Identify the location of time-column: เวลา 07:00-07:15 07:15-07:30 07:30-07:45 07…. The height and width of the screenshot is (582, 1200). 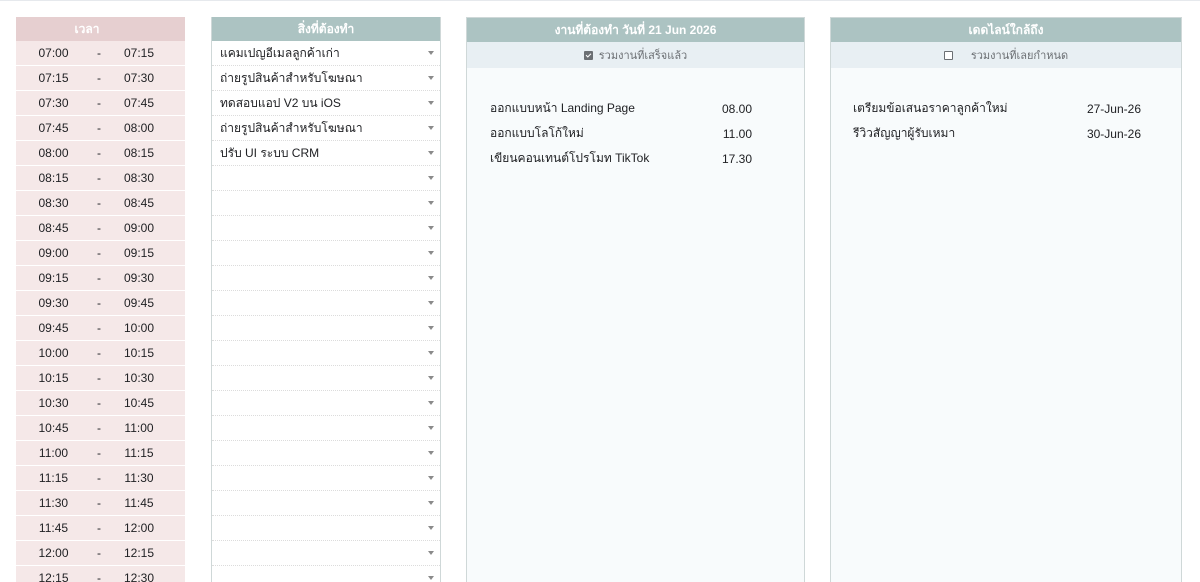
(100, 299).